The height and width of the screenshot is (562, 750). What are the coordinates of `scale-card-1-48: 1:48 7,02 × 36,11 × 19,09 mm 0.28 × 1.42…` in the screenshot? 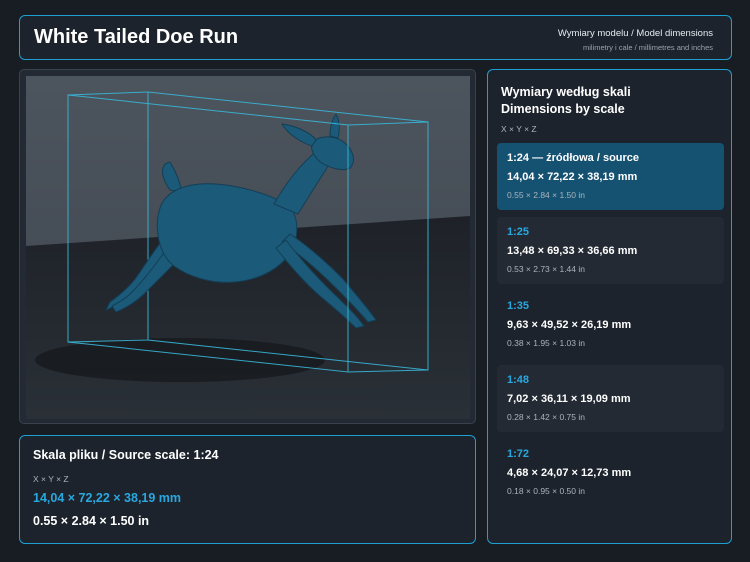 It's located at (610, 398).